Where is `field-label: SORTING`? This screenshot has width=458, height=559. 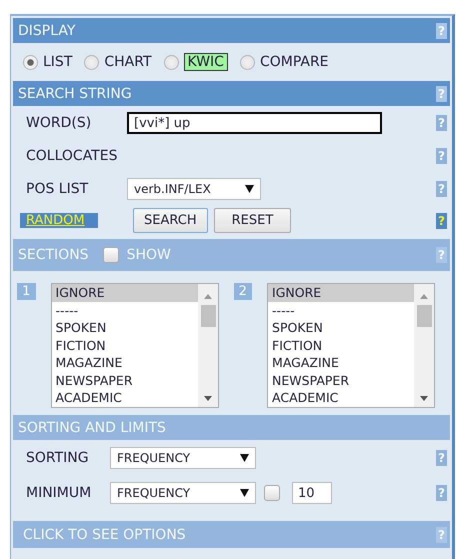 field-label: SORTING is located at coordinates (57, 458).